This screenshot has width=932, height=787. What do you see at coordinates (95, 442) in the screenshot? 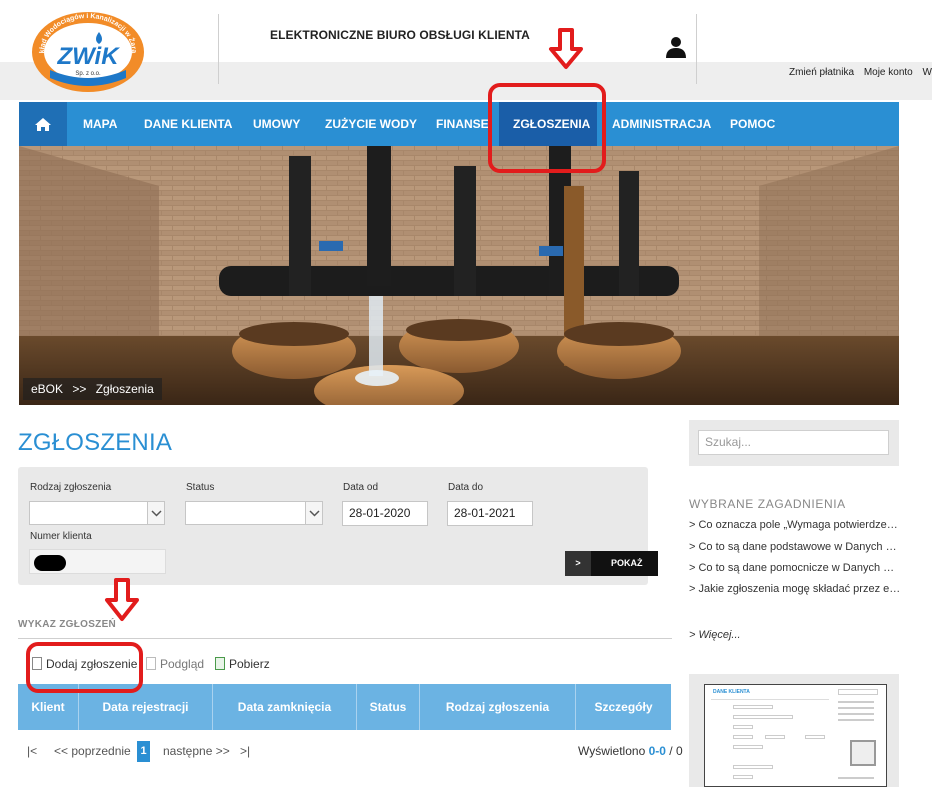
I see `page-title: ZGŁOSZENIA` at bounding box center [95, 442].